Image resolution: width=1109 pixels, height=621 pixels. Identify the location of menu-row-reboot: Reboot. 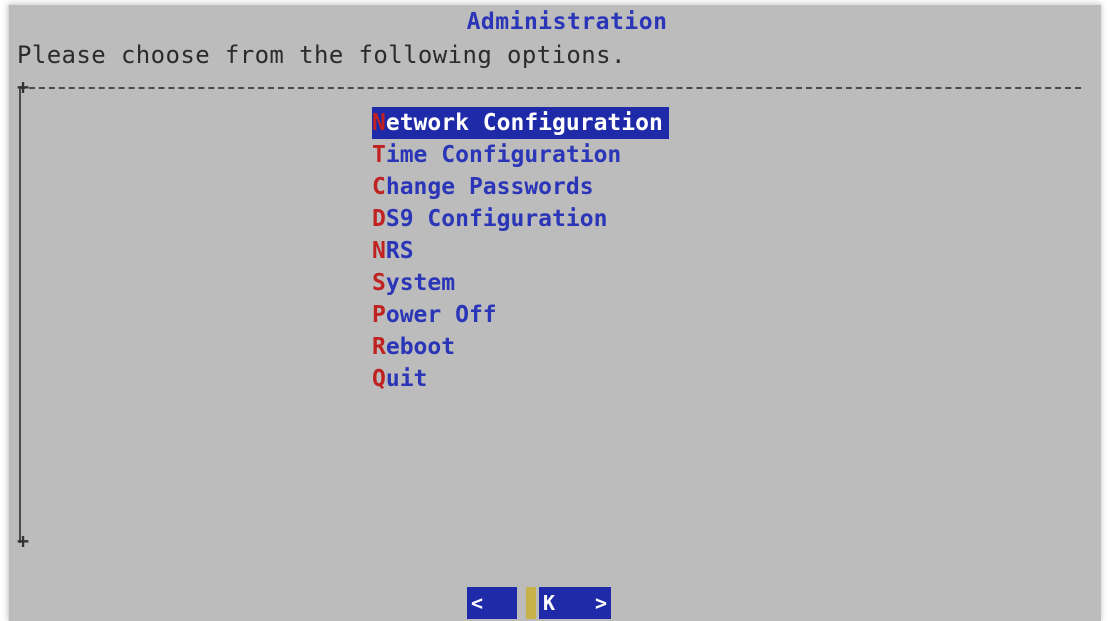
(520, 347).